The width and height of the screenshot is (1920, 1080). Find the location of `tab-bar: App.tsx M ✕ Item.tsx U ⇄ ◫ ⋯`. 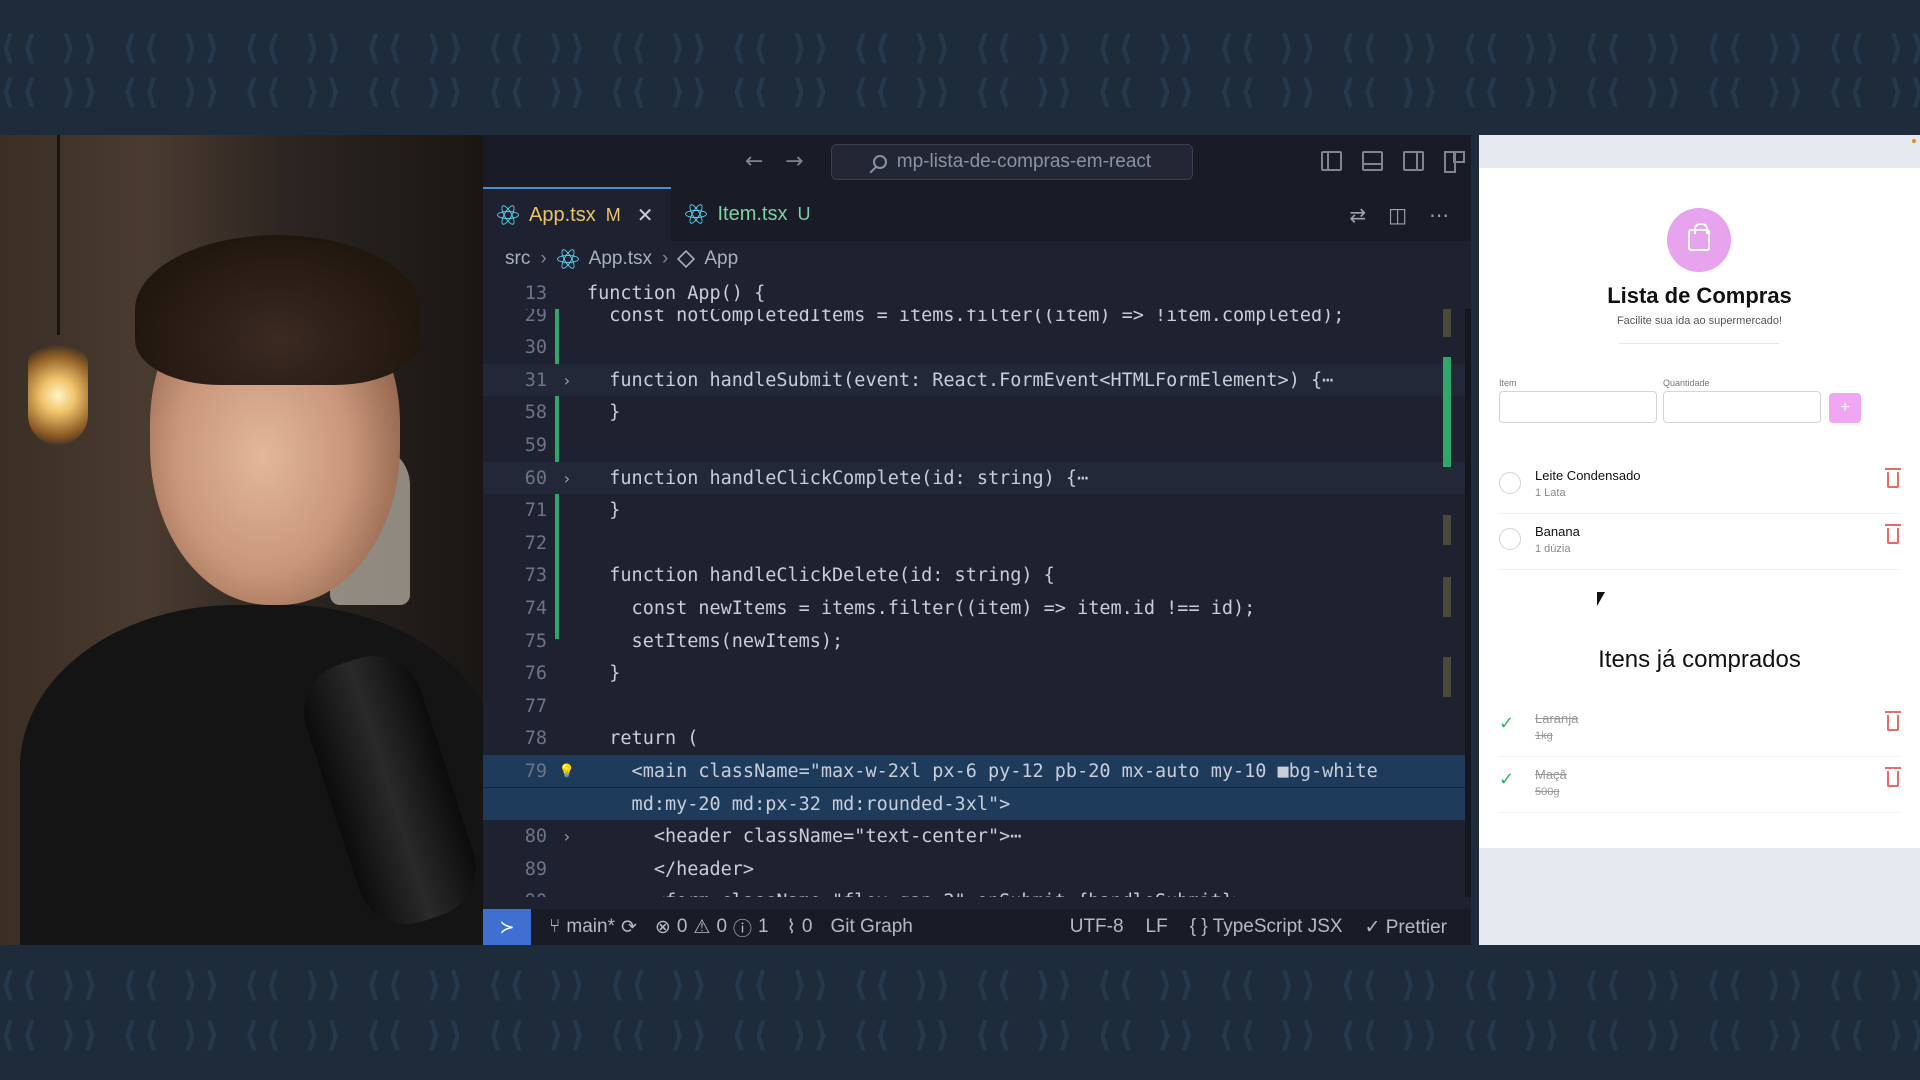

tab-bar: App.tsx M ✕ Item.tsx U ⇄ ◫ ⋯ is located at coordinates (977, 214).